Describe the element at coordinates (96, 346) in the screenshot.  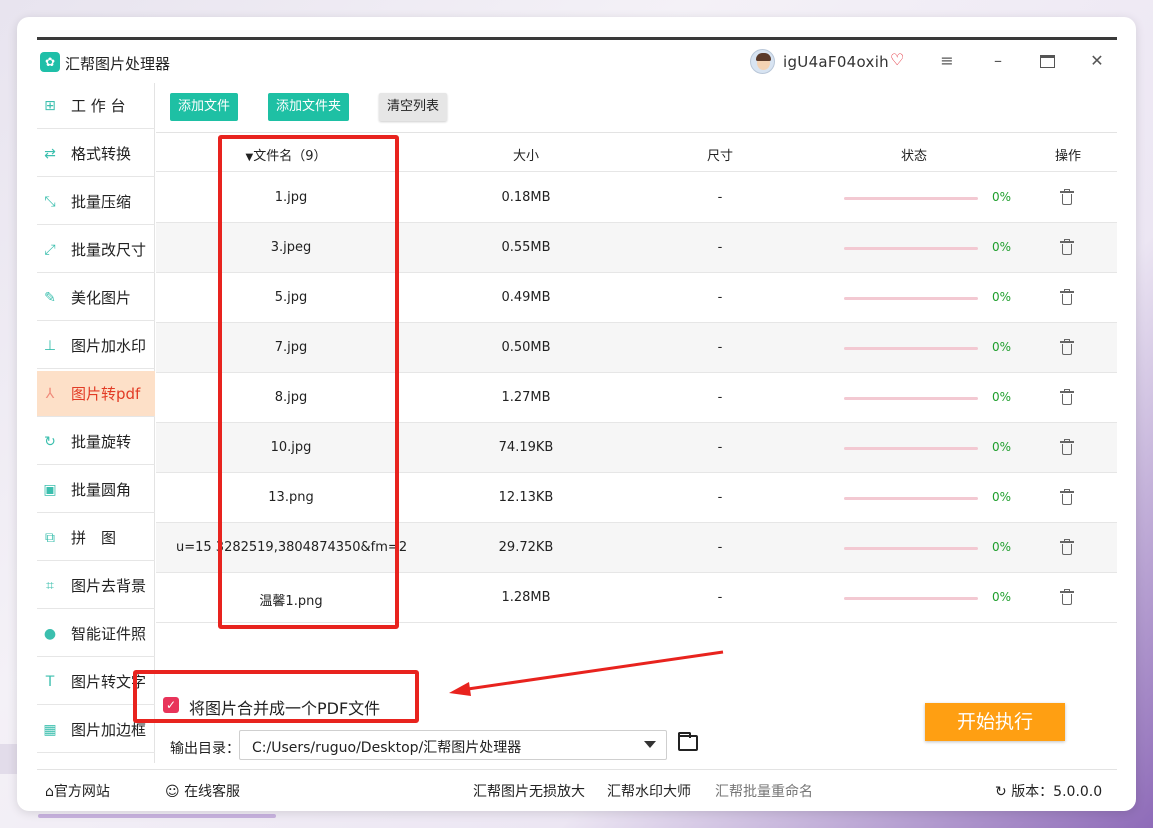
I see `sidebar-item-watermark: ⊥ 图片加水印` at that location.